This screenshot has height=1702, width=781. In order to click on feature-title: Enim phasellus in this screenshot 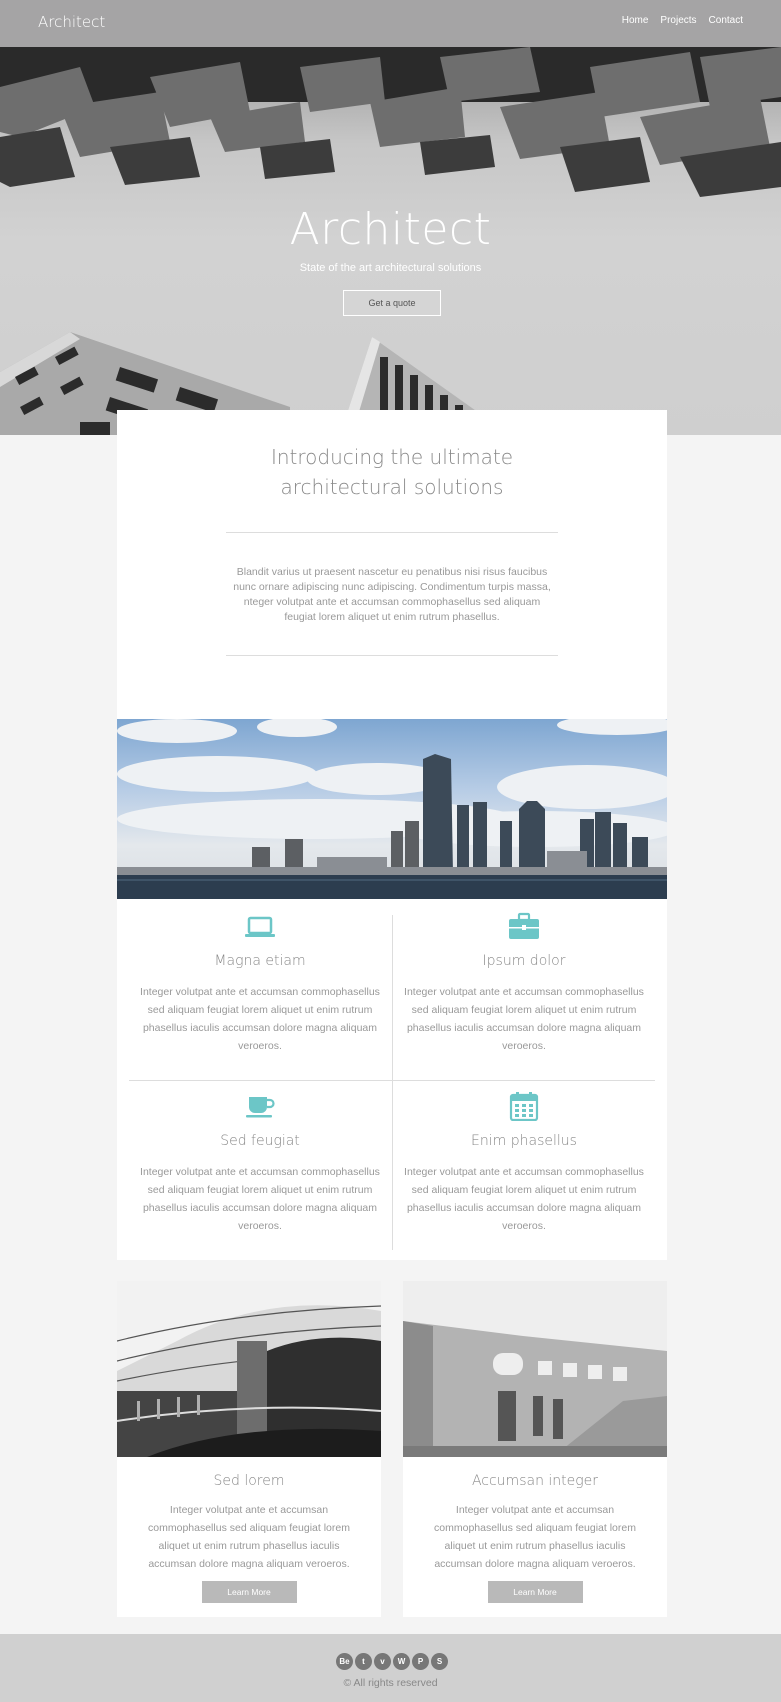, I will do `click(524, 1141)`.